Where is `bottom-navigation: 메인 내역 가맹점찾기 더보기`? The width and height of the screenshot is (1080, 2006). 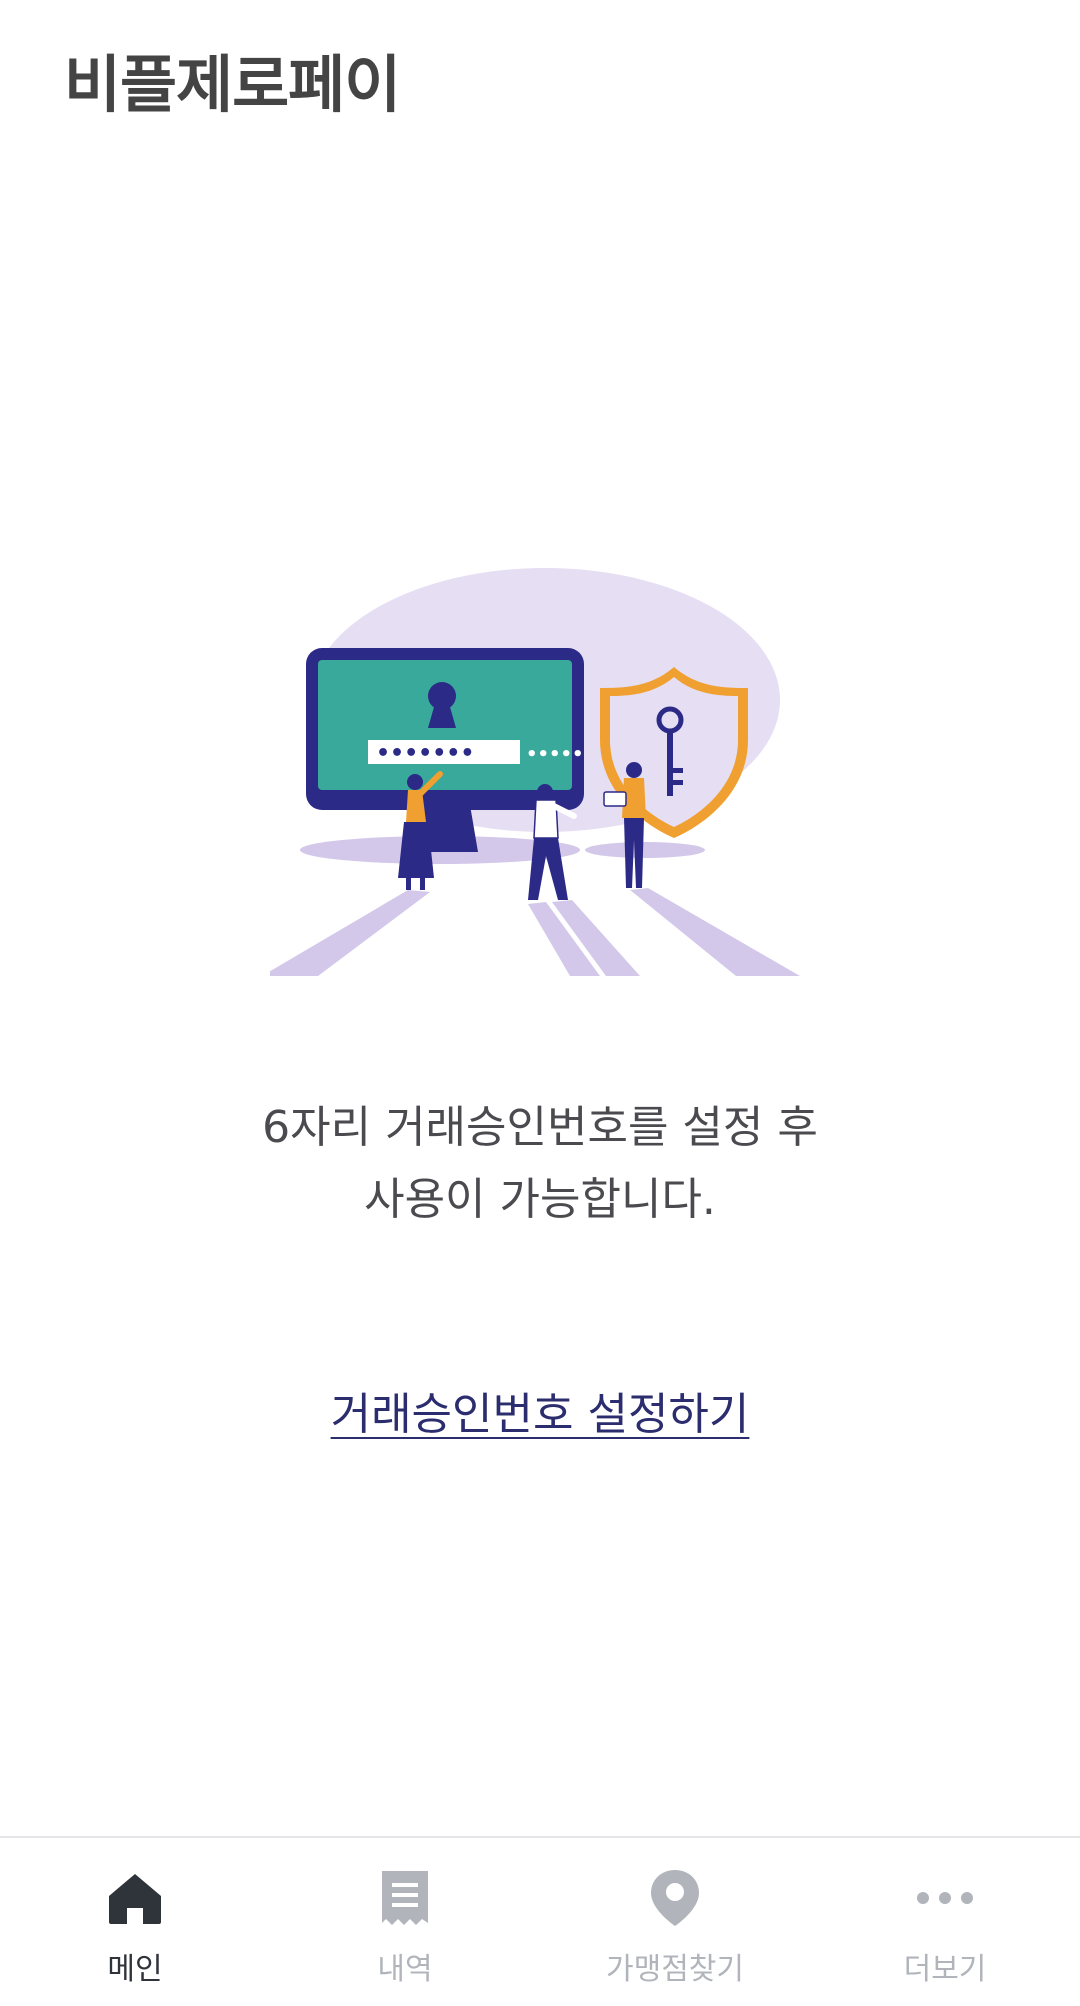
bottom-navigation: 메인 내역 가맹점찾기 더보기 is located at coordinates (540, 1921).